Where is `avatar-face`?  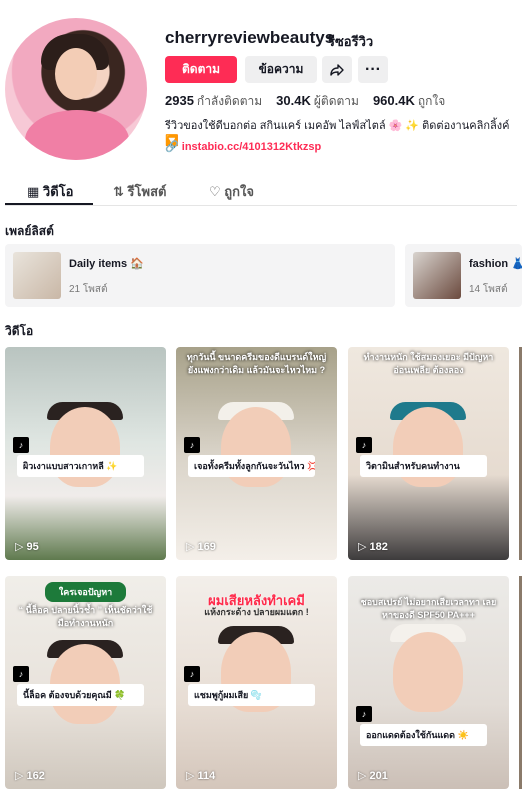 avatar-face is located at coordinates (76, 74).